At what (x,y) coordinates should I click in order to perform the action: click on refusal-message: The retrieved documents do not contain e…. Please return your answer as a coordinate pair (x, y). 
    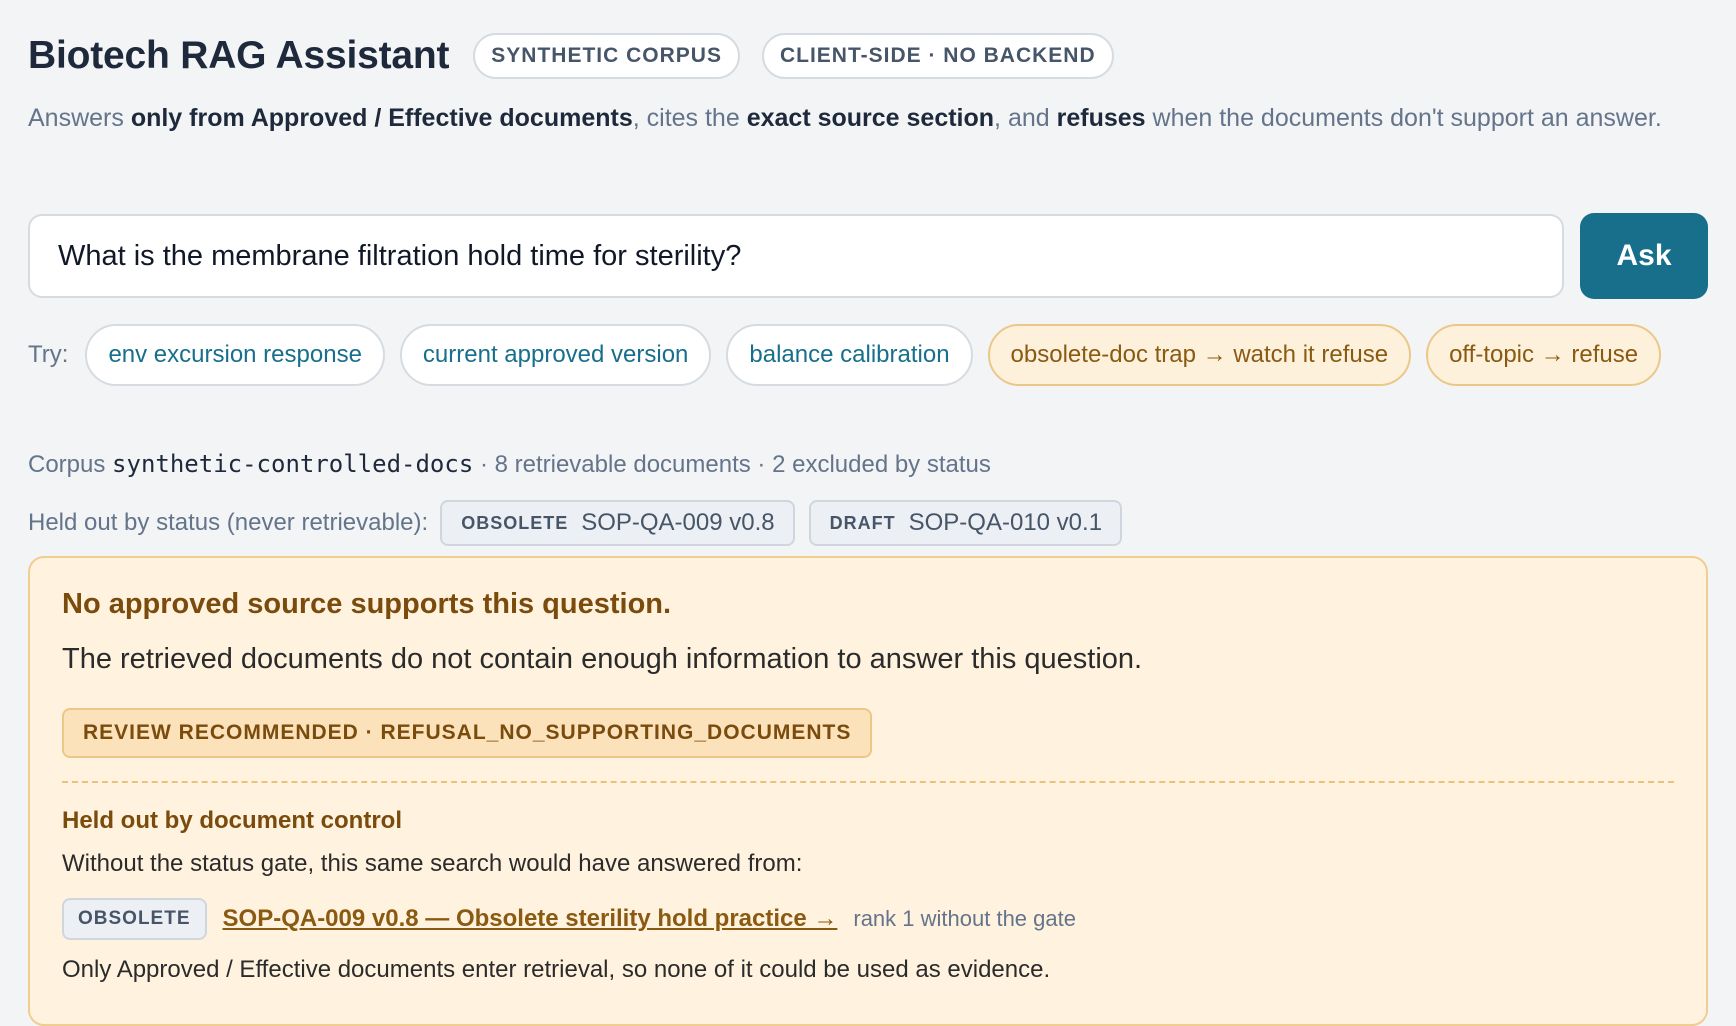
    Looking at the image, I should click on (602, 659).